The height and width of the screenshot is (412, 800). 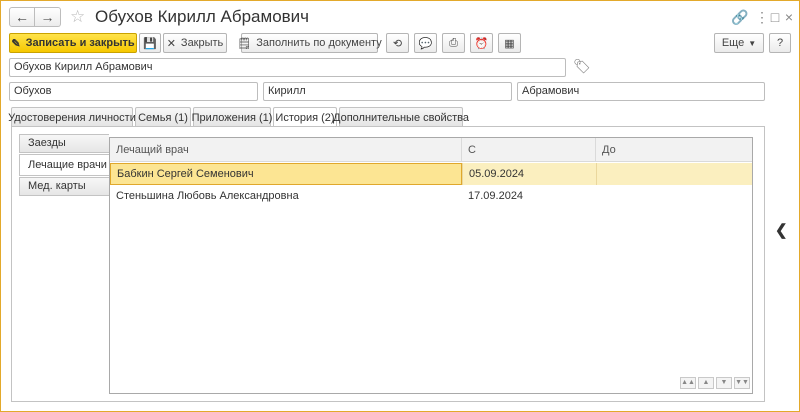 I want to click on floppy-icon: 💾, so click(x=150, y=43).